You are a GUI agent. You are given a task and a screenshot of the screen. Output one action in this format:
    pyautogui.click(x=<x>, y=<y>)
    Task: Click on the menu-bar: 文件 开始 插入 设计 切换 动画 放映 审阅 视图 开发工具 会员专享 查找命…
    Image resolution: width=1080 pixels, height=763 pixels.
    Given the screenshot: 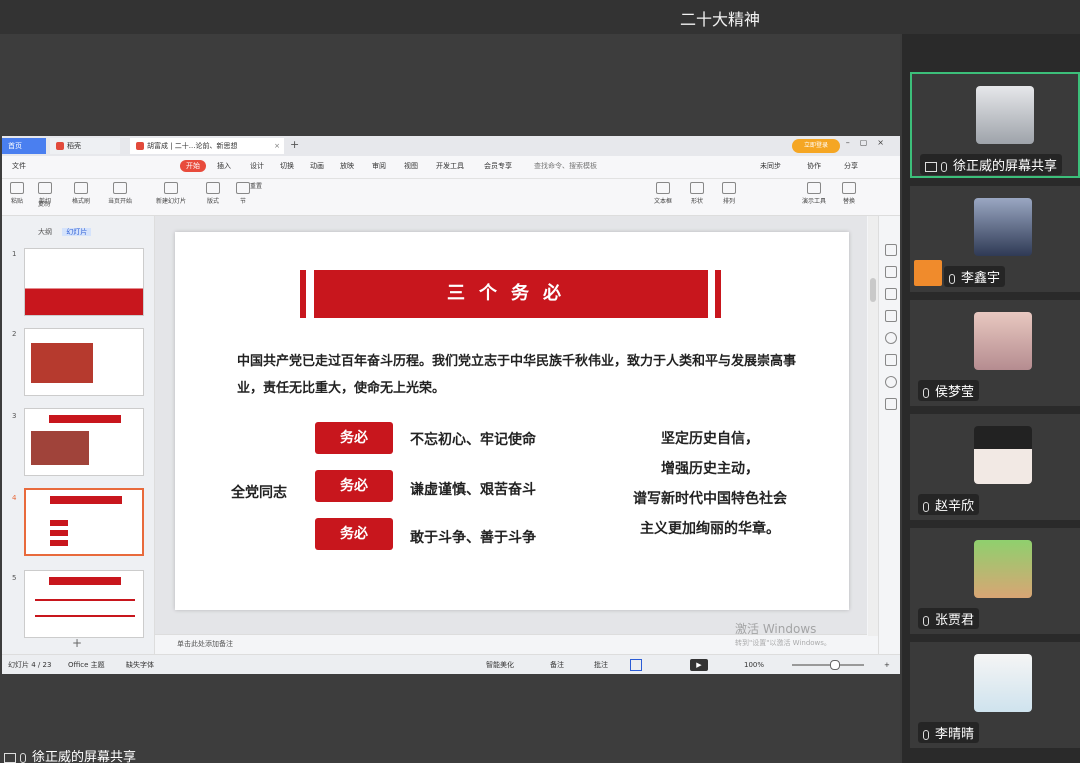 What is the action you would take?
    pyautogui.click(x=451, y=167)
    